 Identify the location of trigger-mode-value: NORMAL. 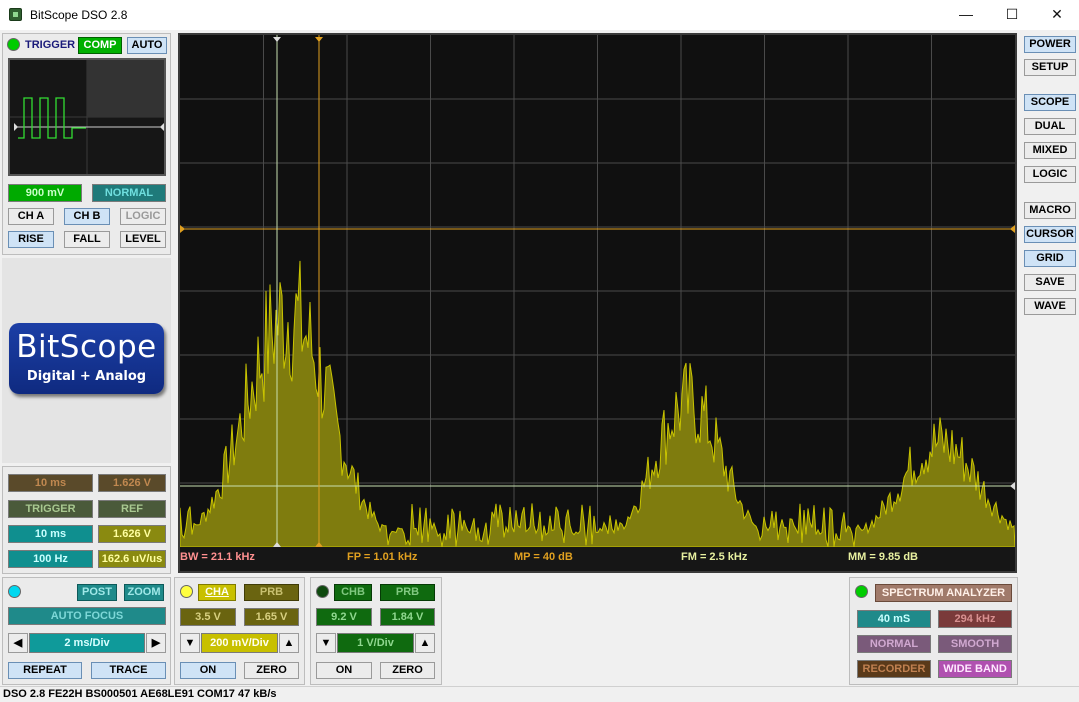
(129, 193).